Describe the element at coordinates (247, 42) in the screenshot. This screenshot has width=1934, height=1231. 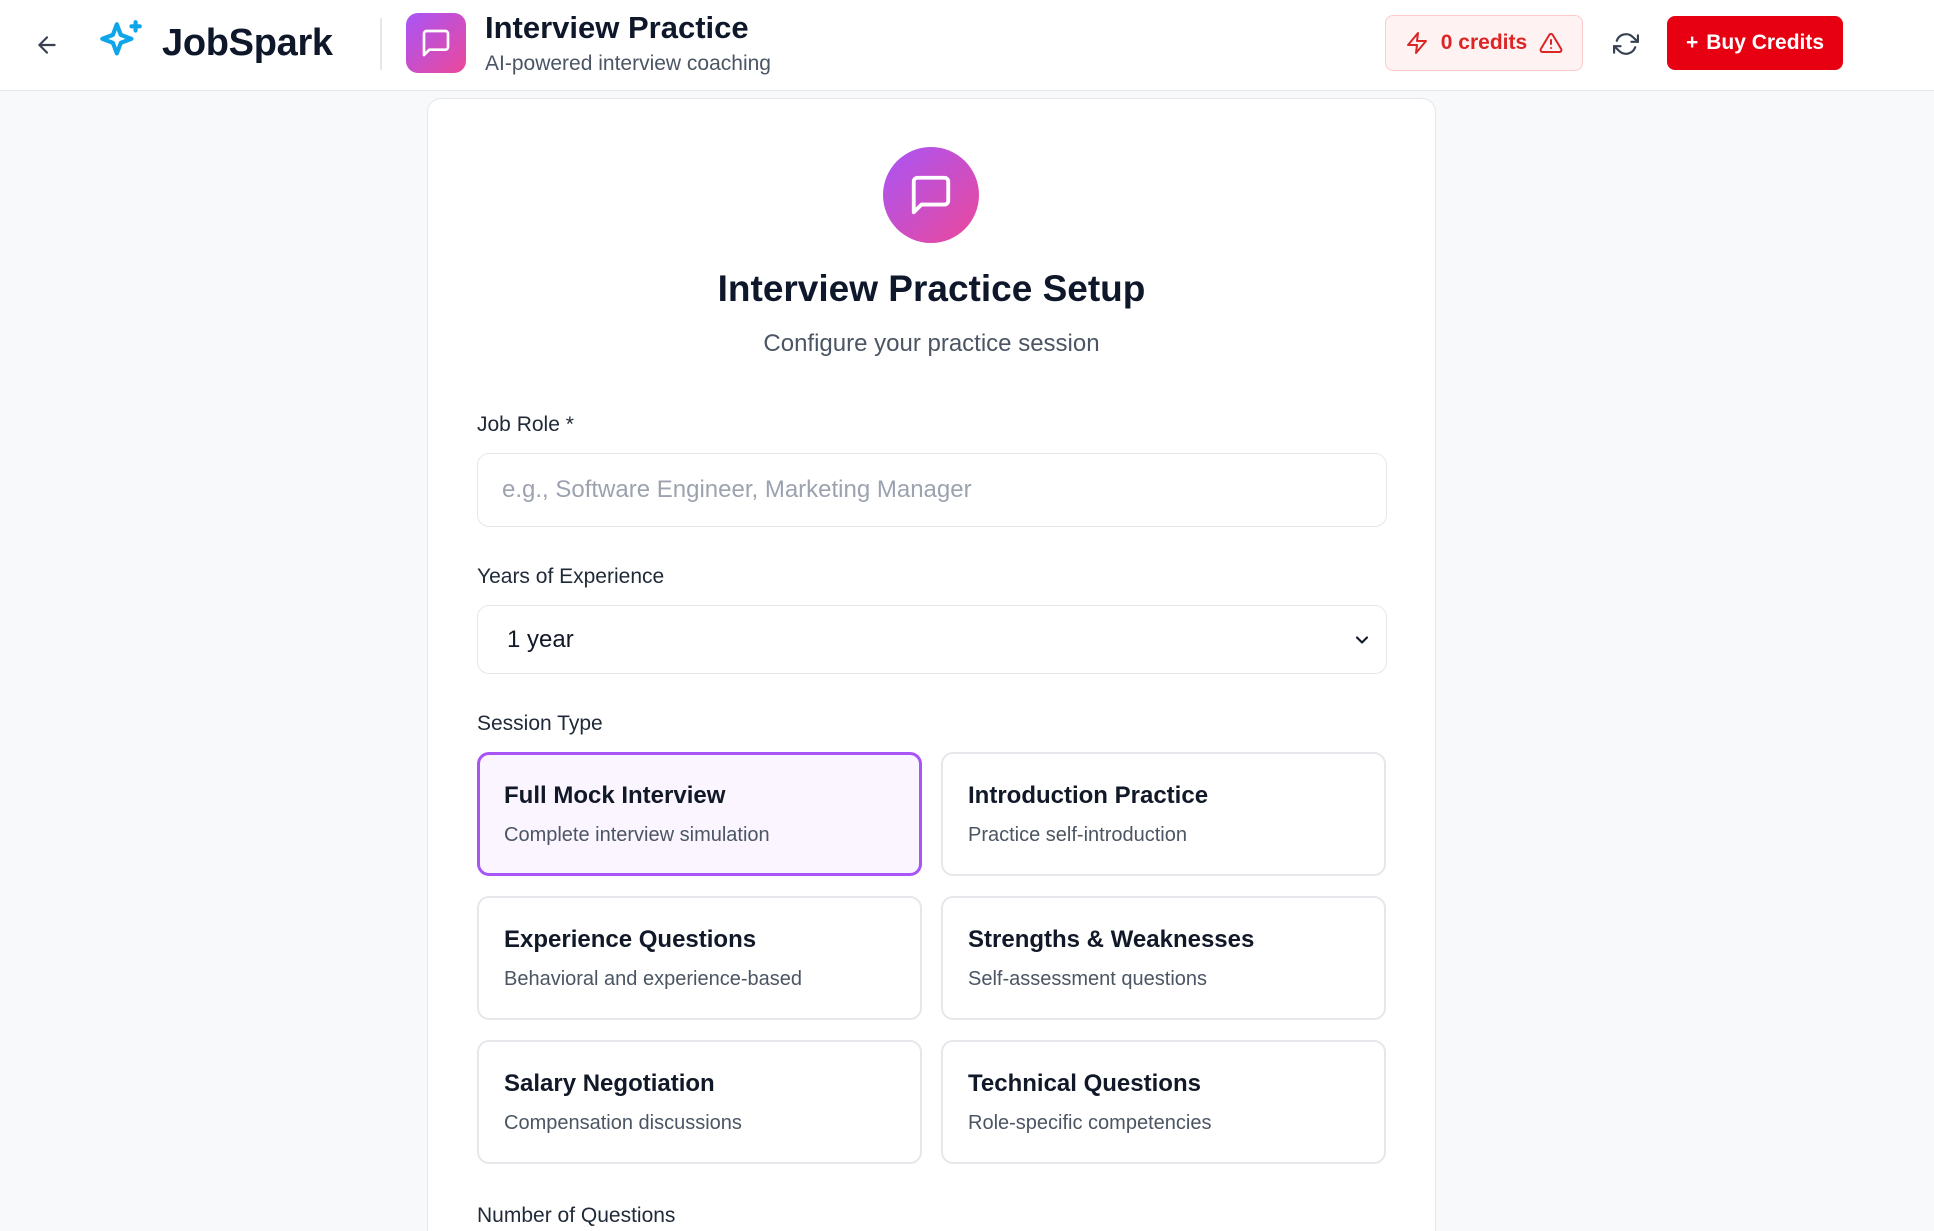
I see `brand-name: JobSpark` at that location.